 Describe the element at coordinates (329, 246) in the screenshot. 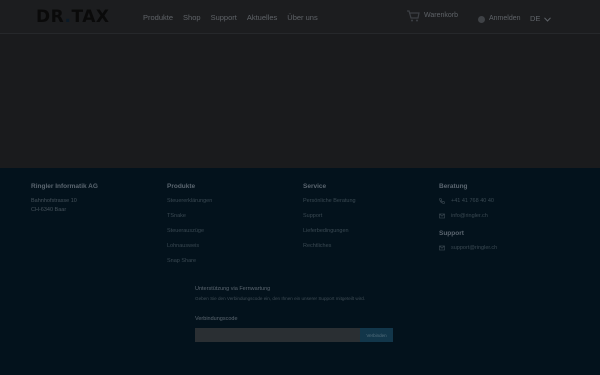

I see `footer-link-rechtliches: Rechtliches` at that location.